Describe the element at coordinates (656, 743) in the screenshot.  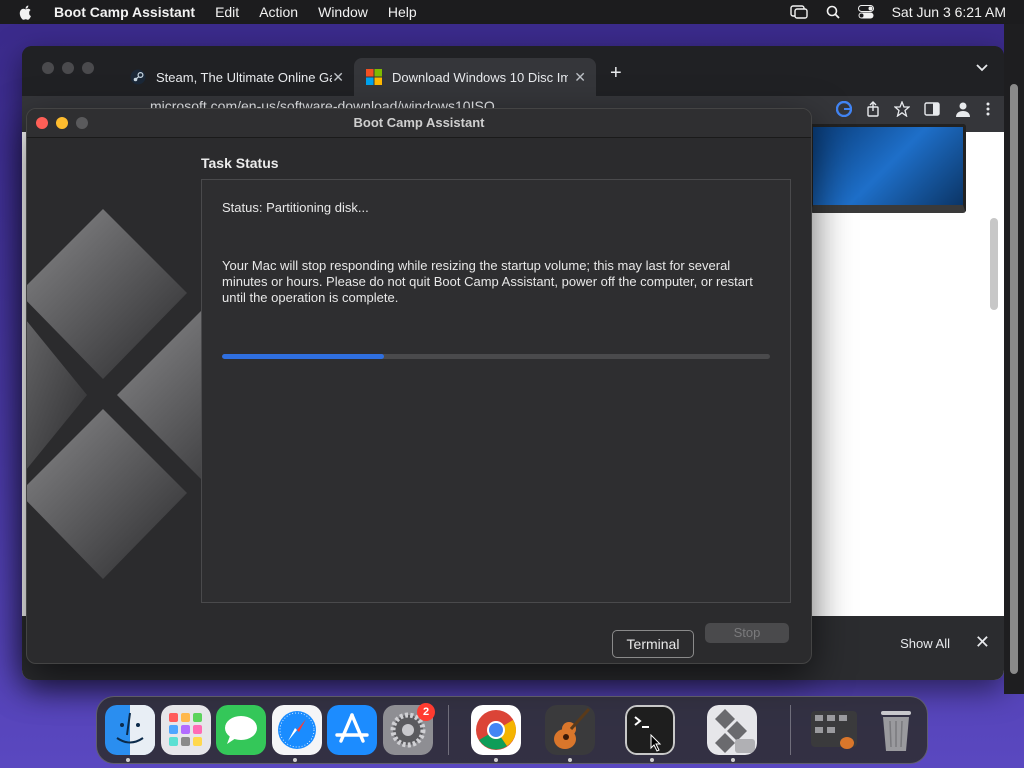
I see `mouse-cursor-icon` at that location.